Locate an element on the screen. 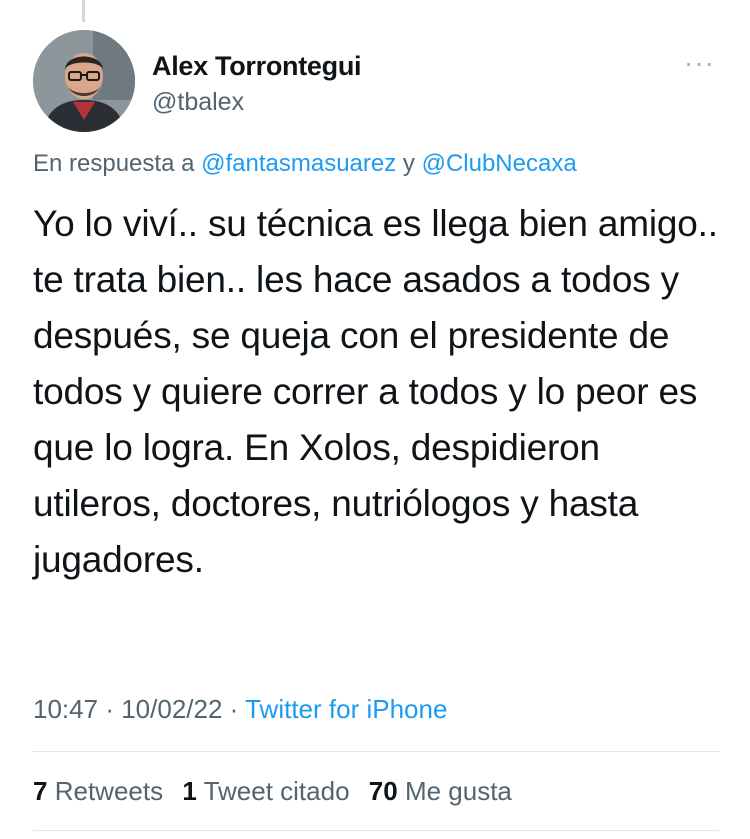  author-handle: @tbalex is located at coordinates (198, 102).